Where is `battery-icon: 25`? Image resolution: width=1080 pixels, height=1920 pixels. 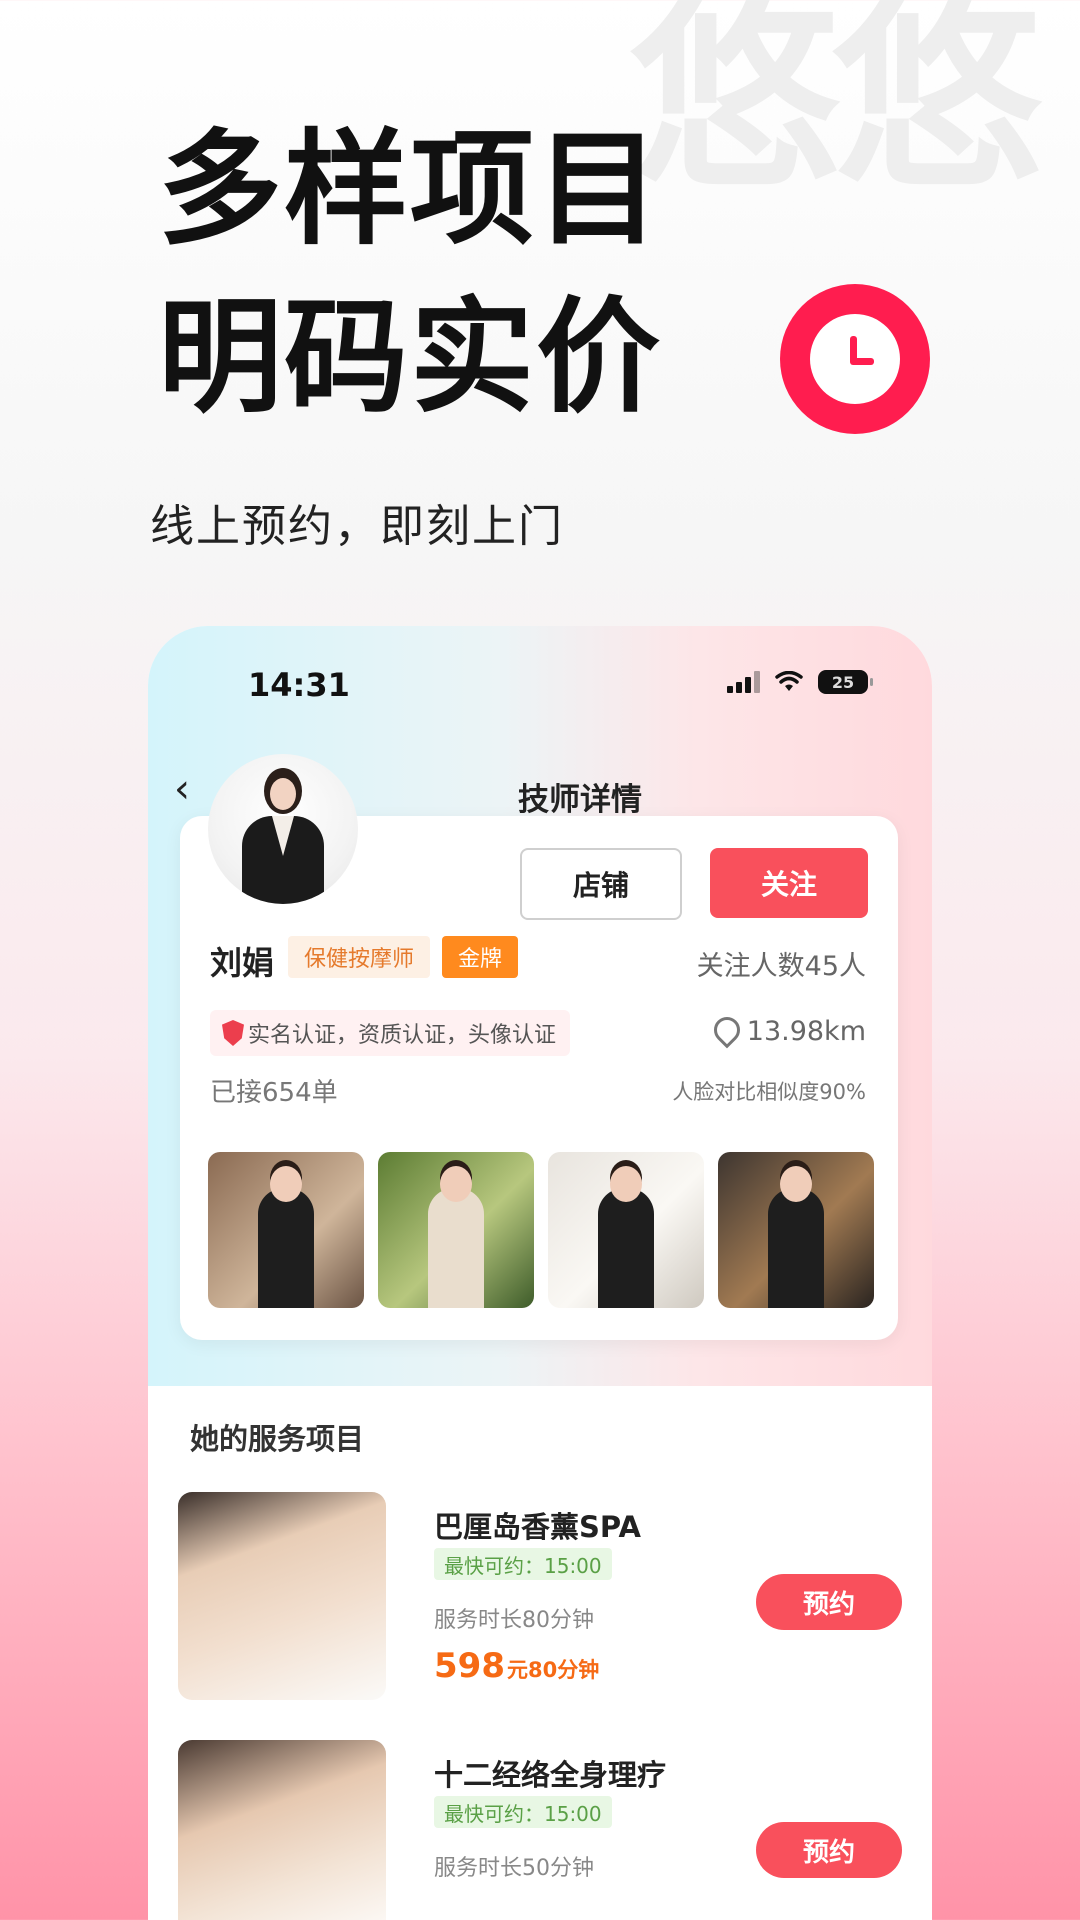 battery-icon: 25 is located at coordinates (845, 682).